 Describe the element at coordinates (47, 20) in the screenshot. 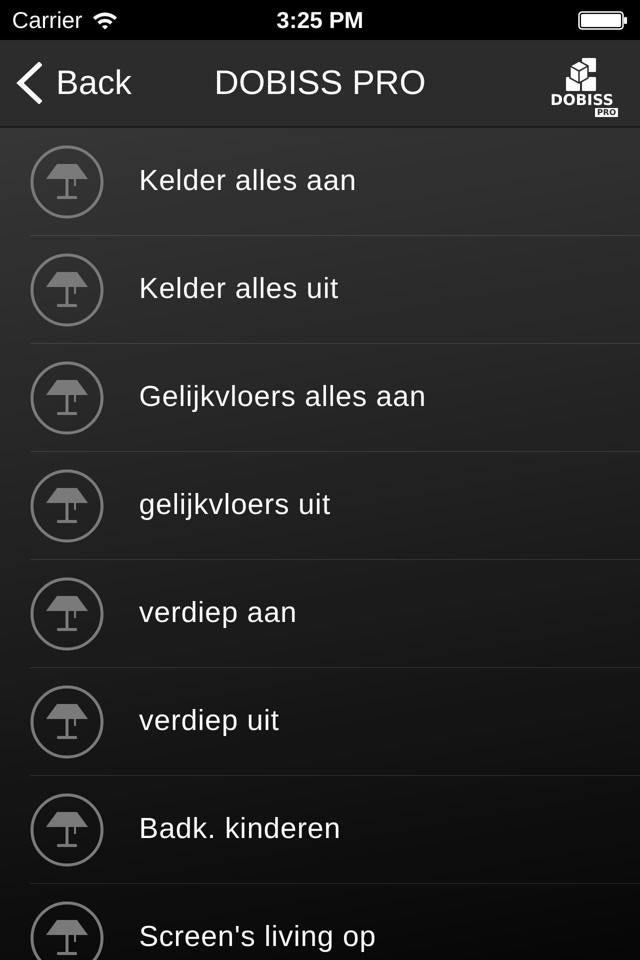

I see `carrier-name: Carrier` at that location.